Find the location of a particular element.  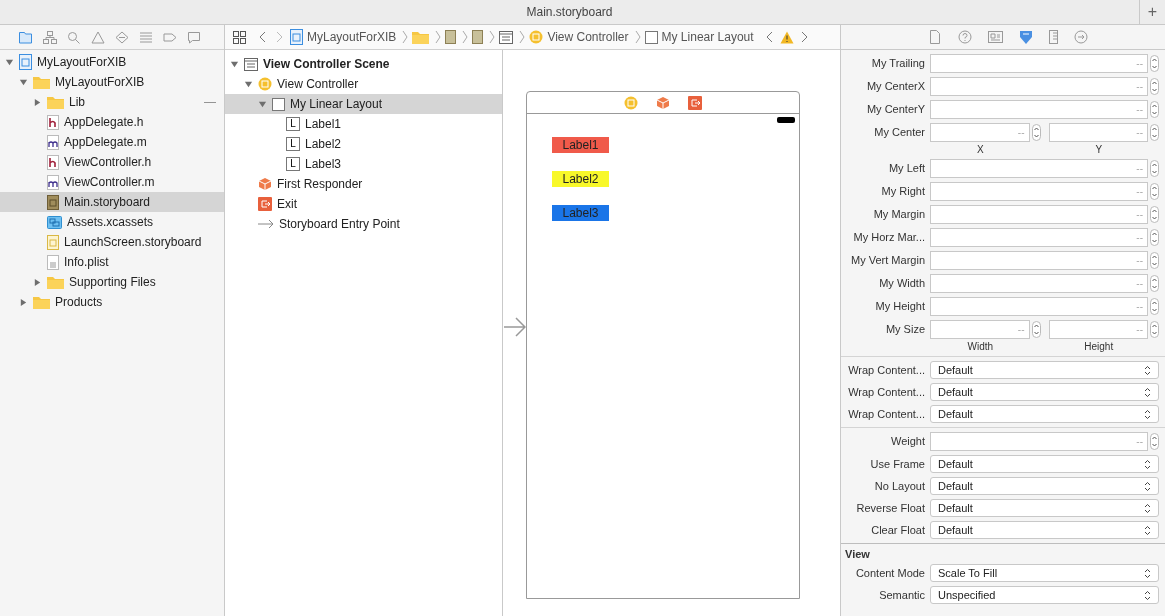

tree-row: ViewController.h is located at coordinates (112, 162).